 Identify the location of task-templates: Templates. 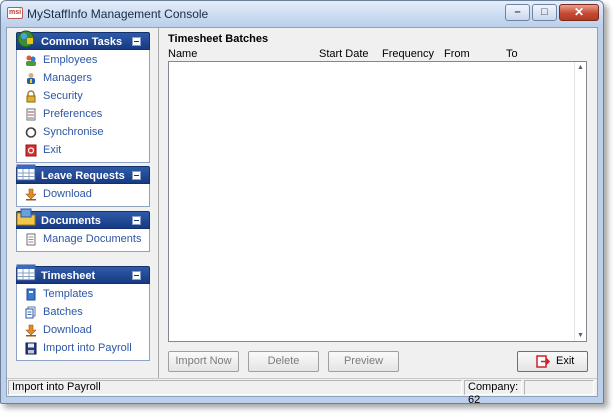
(83, 295).